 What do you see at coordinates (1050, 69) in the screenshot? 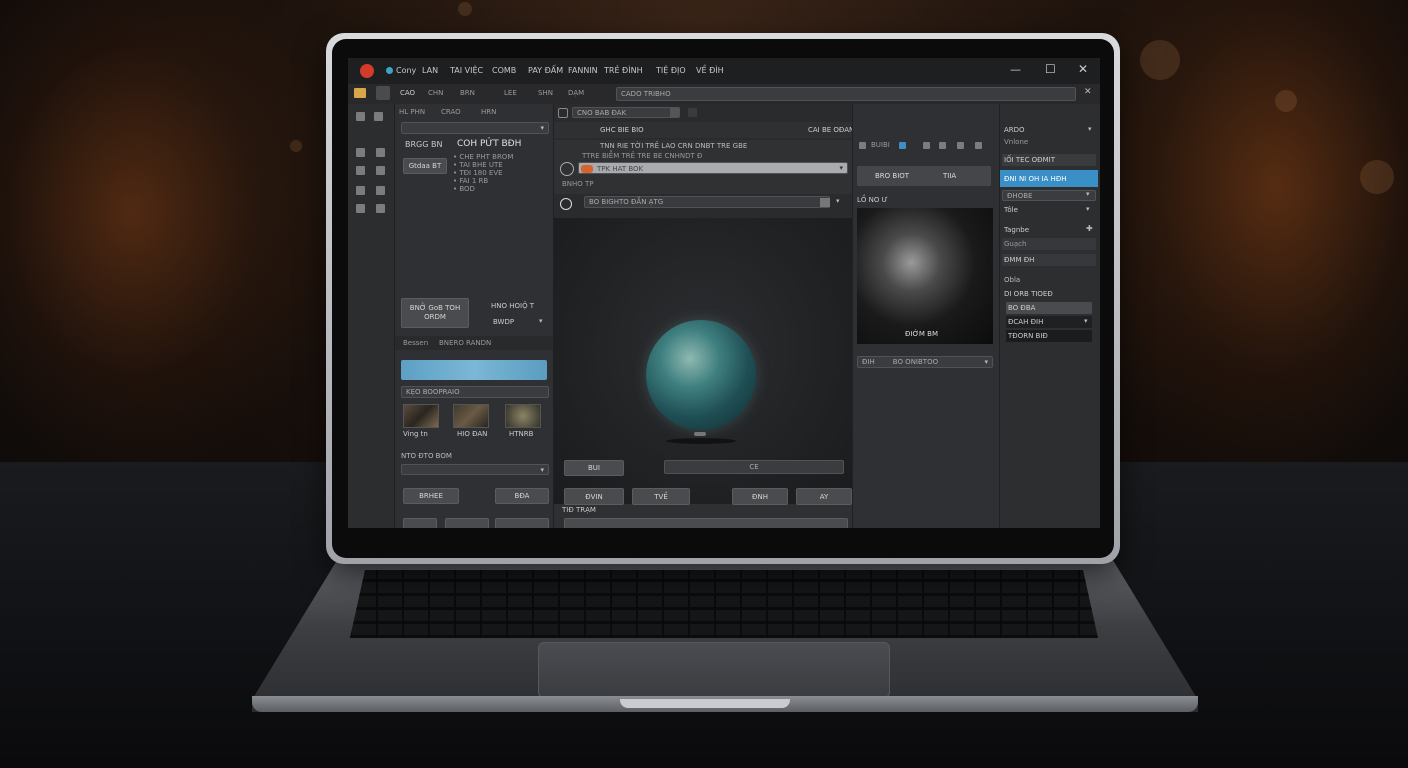
I see `maximize-icon: ☐` at bounding box center [1050, 69].